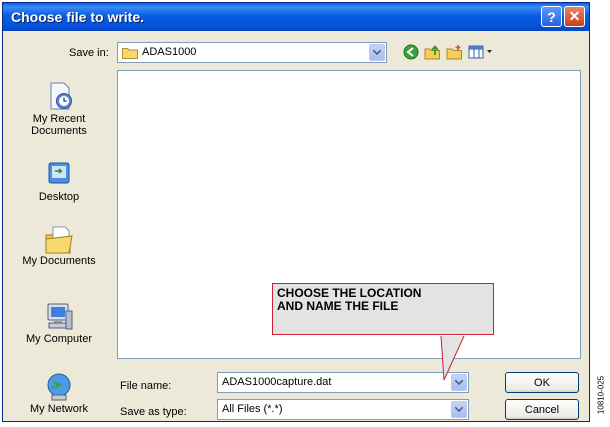 This screenshot has height=427, width=610. What do you see at coordinates (59, 174) in the screenshot?
I see `desktop-icon` at bounding box center [59, 174].